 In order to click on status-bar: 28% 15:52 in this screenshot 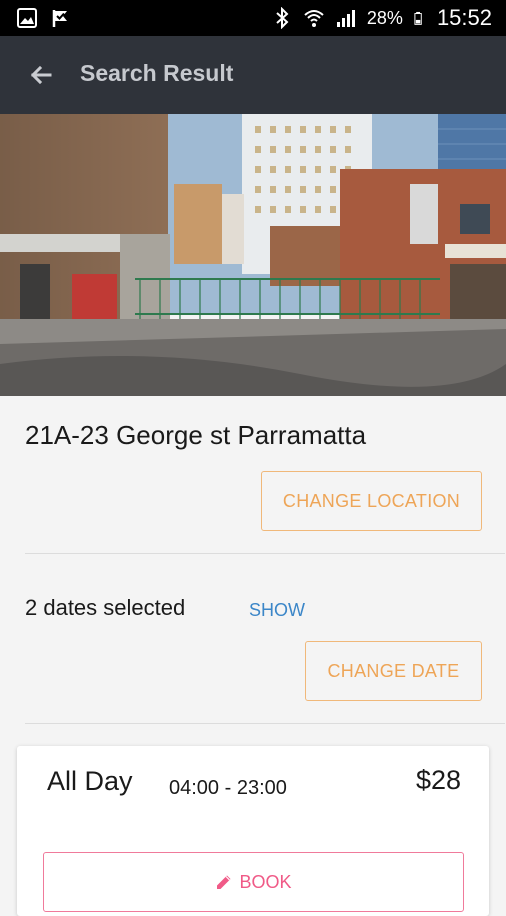, I will do `click(253, 18)`.